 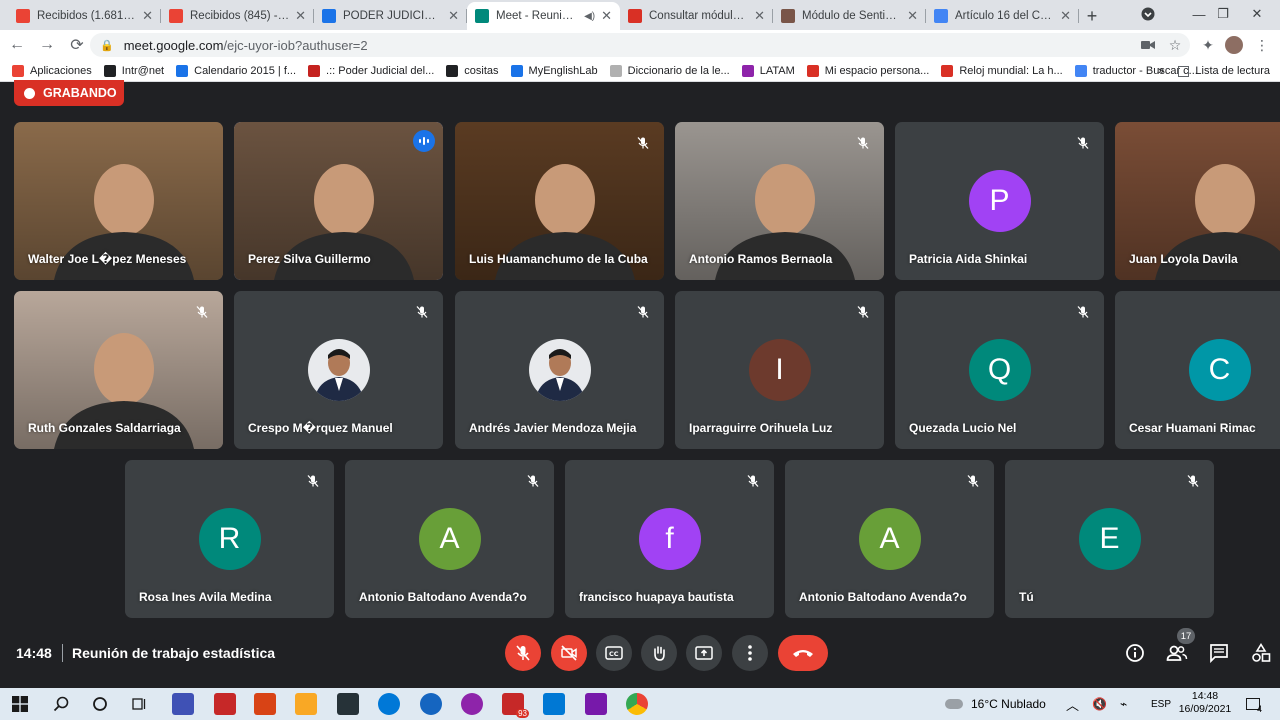 What do you see at coordinates (134, 70) in the screenshot?
I see `bookmark-item: Intr@net` at bounding box center [134, 70].